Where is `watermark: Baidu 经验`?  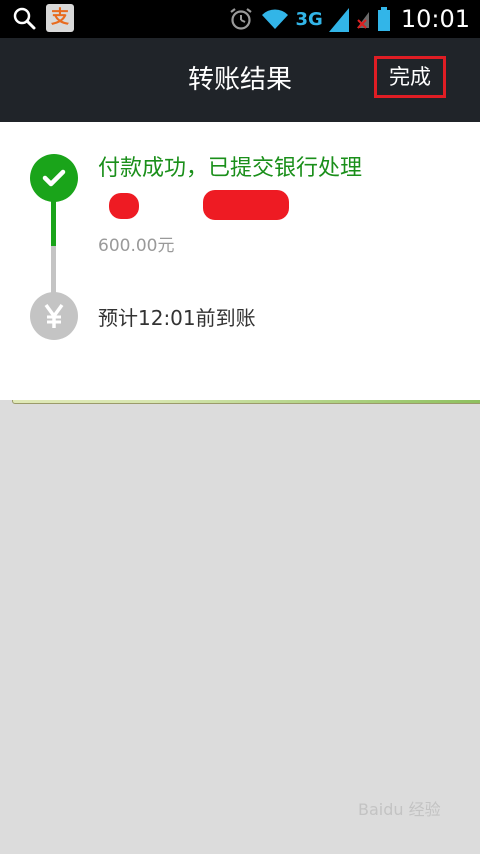
watermark: Baidu 经验 is located at coordinates (399, 809).